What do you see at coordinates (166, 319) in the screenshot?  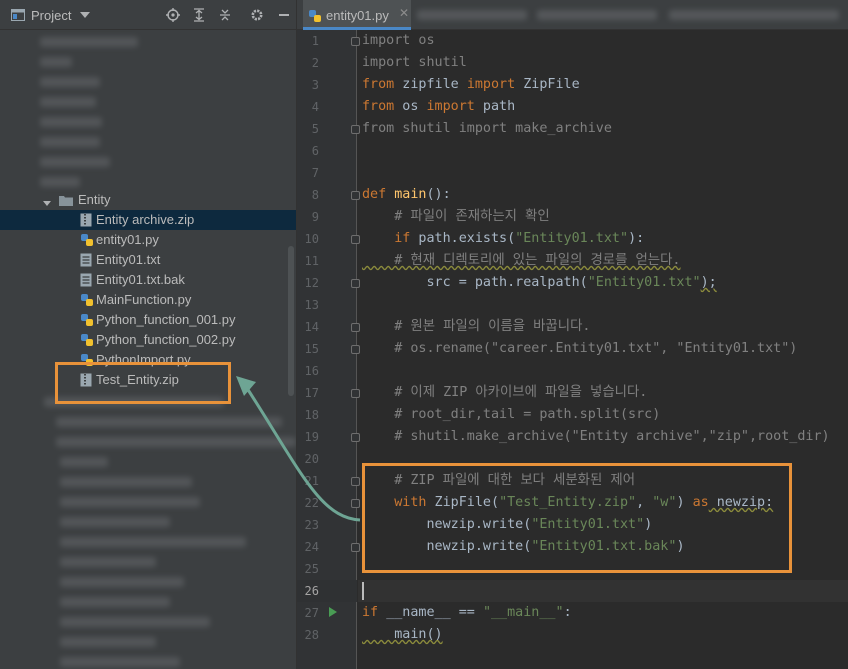 I see `tree-item-label: Python_function_001.py` at bounding box center [166, 319].